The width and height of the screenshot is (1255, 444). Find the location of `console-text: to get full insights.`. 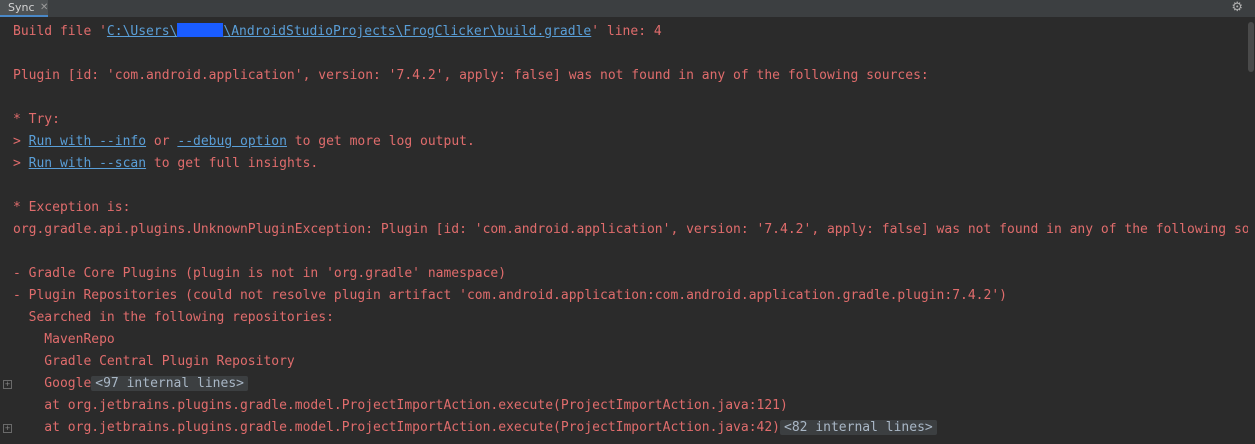

console-text: to get full insights. is located at coordinates (232, 163).